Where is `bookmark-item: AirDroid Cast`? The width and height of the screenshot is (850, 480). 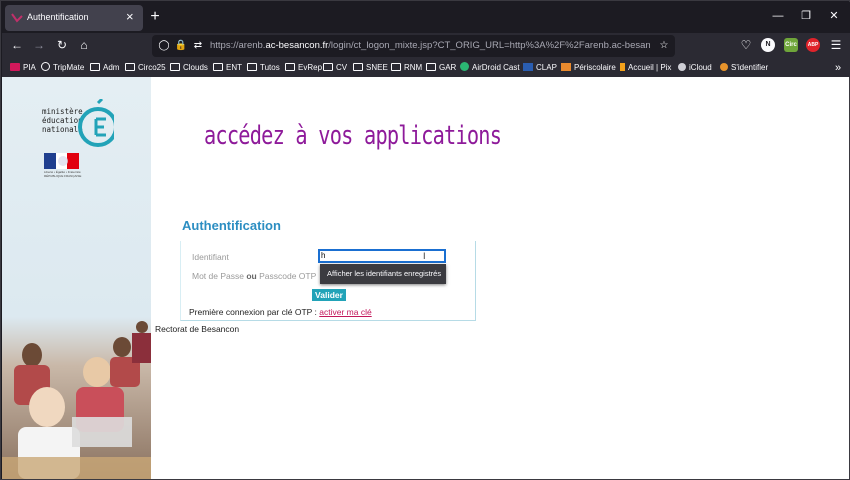
bookmark-item: AirDroid Cast is located at coordinates (490, 68).